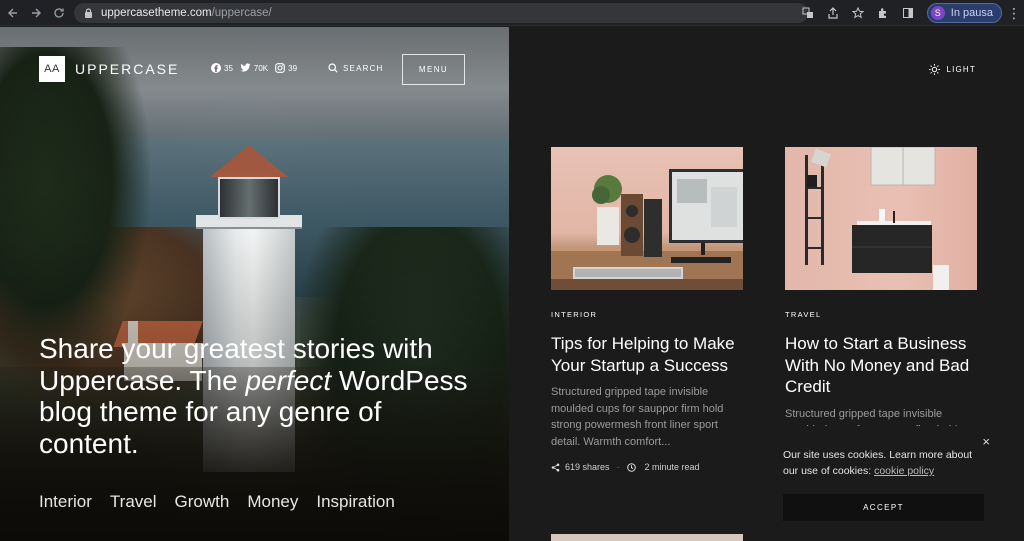 The image size is (1024, 541). I want to click on facebook-count: 35, so click(228, 68).